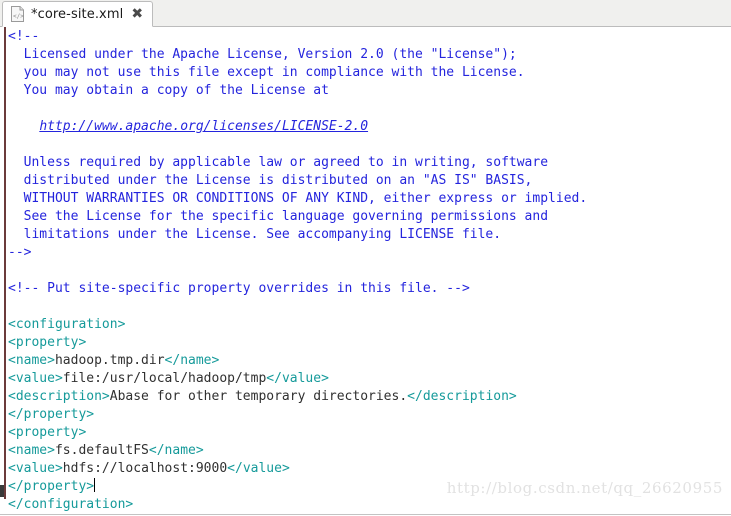 This screenshot has height=516, width=731. What do you see at coordinates (5, 263) in the screenshot?
I see `editor-left-rule` at bounding box center [5, 263].